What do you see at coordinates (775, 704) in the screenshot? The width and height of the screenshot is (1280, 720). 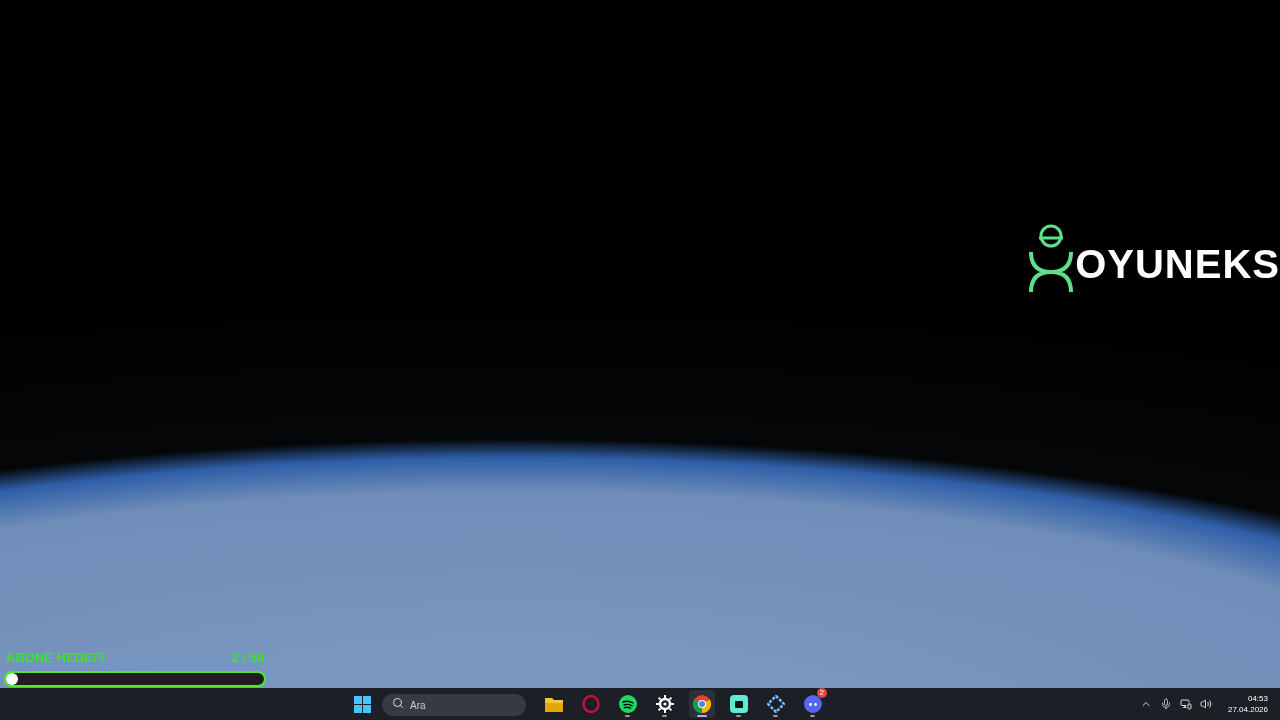 I see `diamond-icon` at bounding box center [775, 704].